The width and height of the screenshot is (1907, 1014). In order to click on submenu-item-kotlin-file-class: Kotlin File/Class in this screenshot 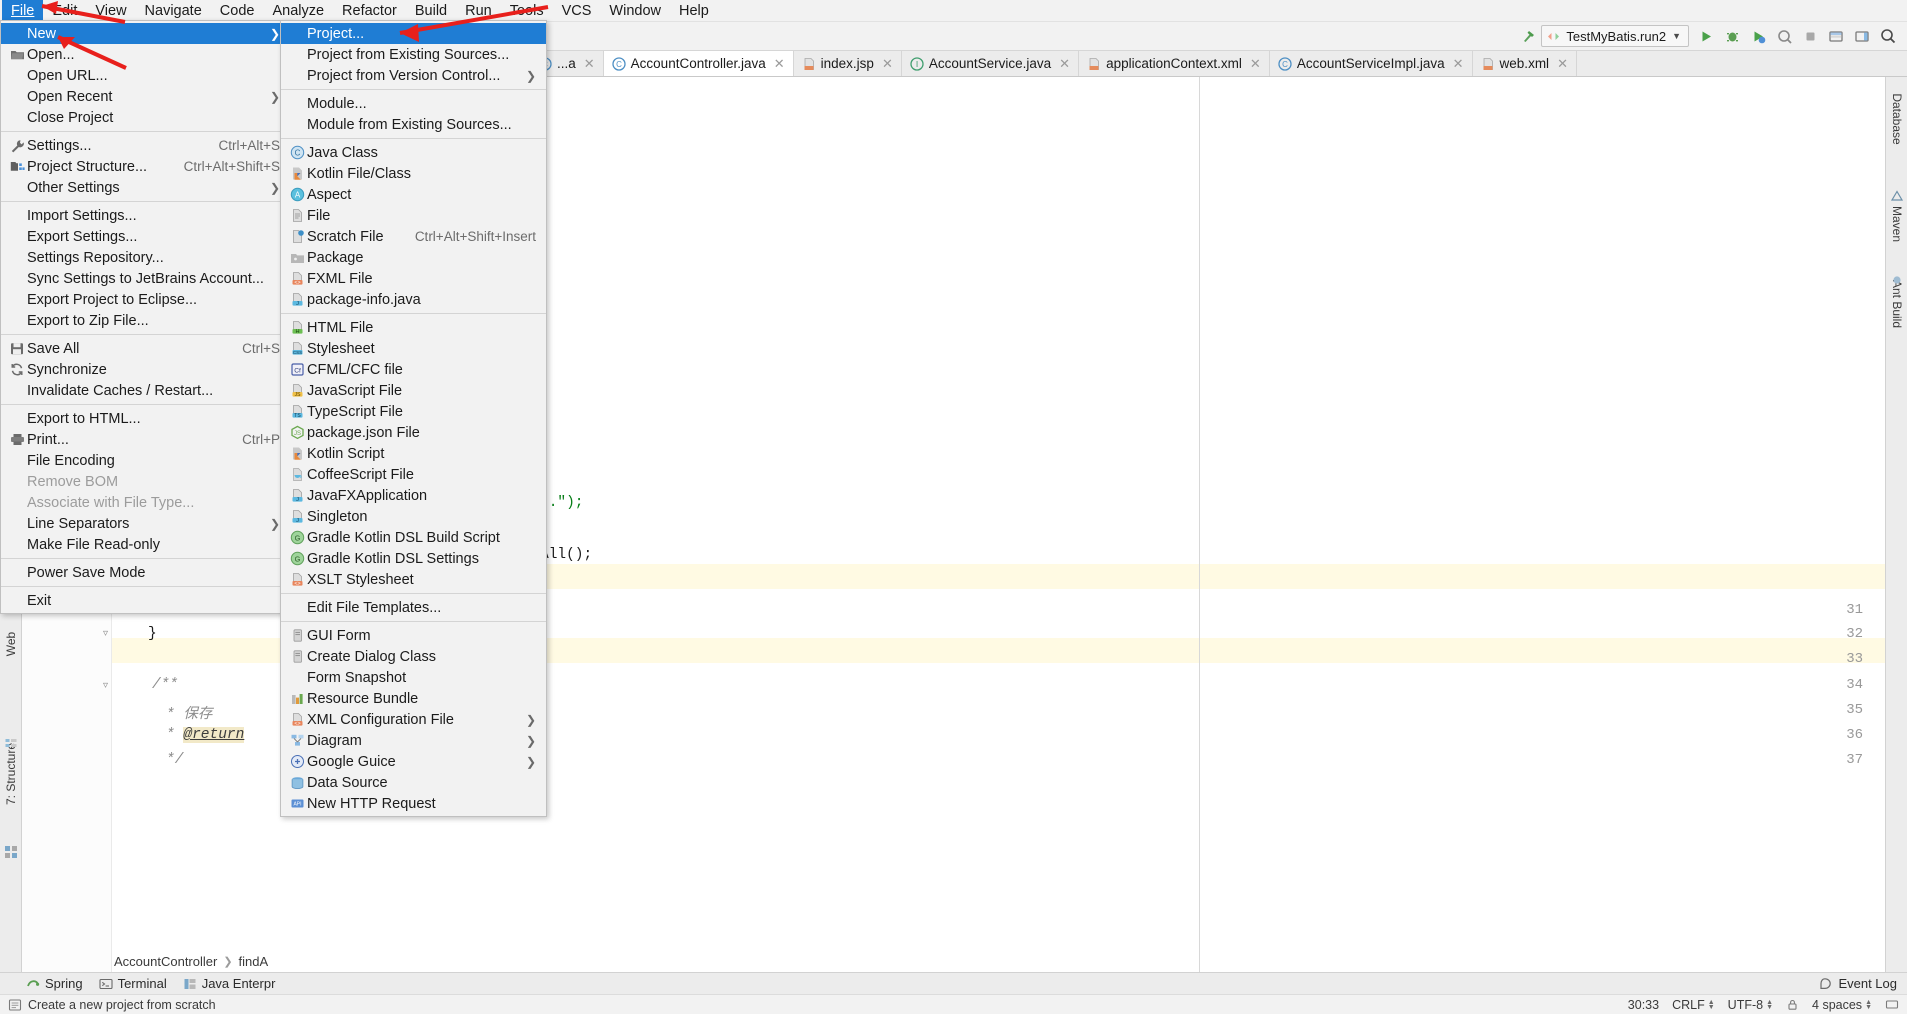, I will do `click(413, 173)`.